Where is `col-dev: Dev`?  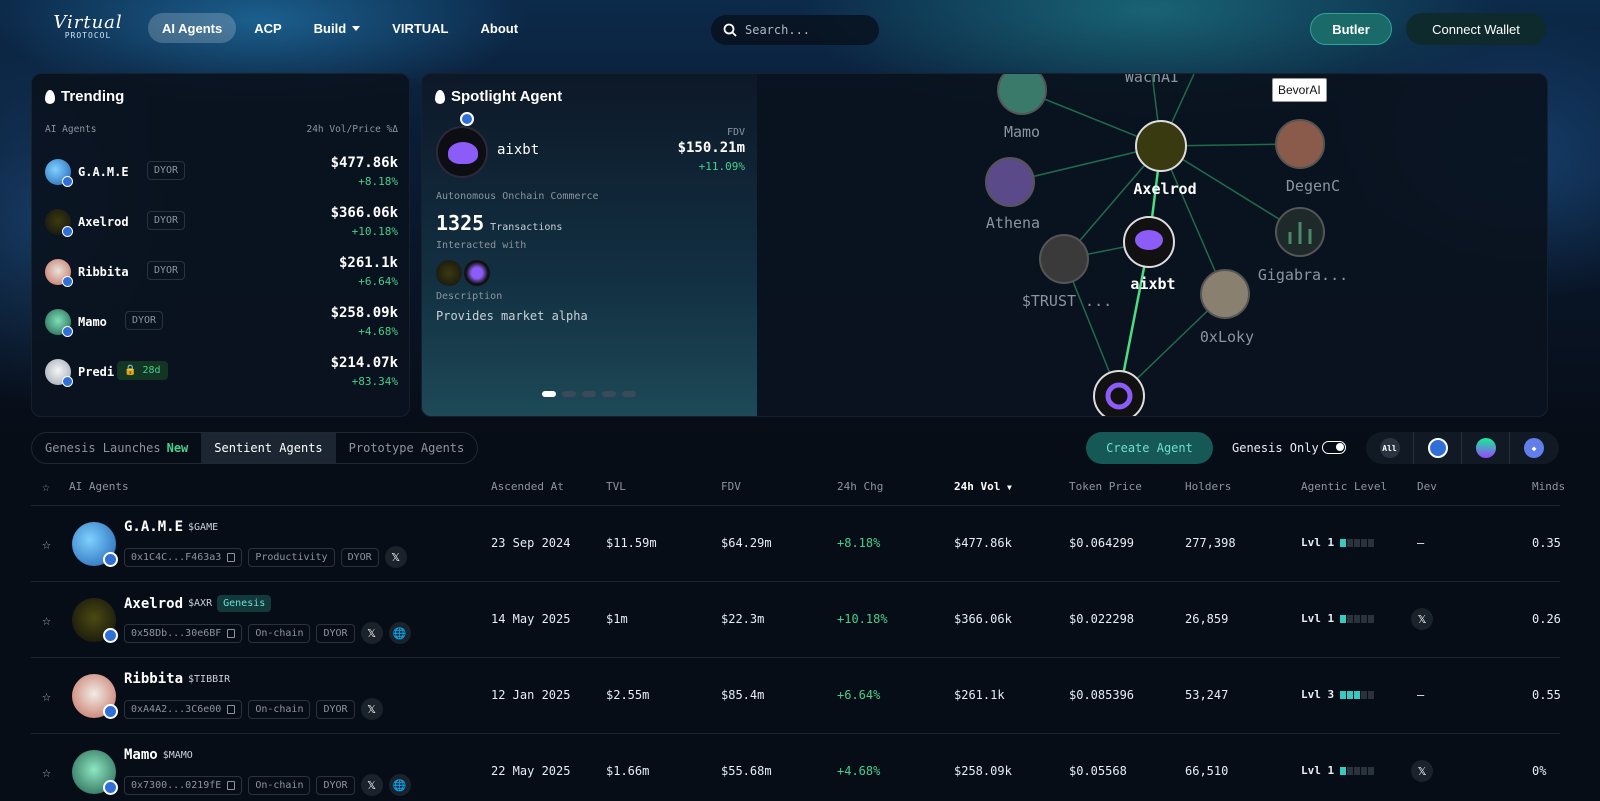
col-dev: Dev is located at coordinates (1427, 486).